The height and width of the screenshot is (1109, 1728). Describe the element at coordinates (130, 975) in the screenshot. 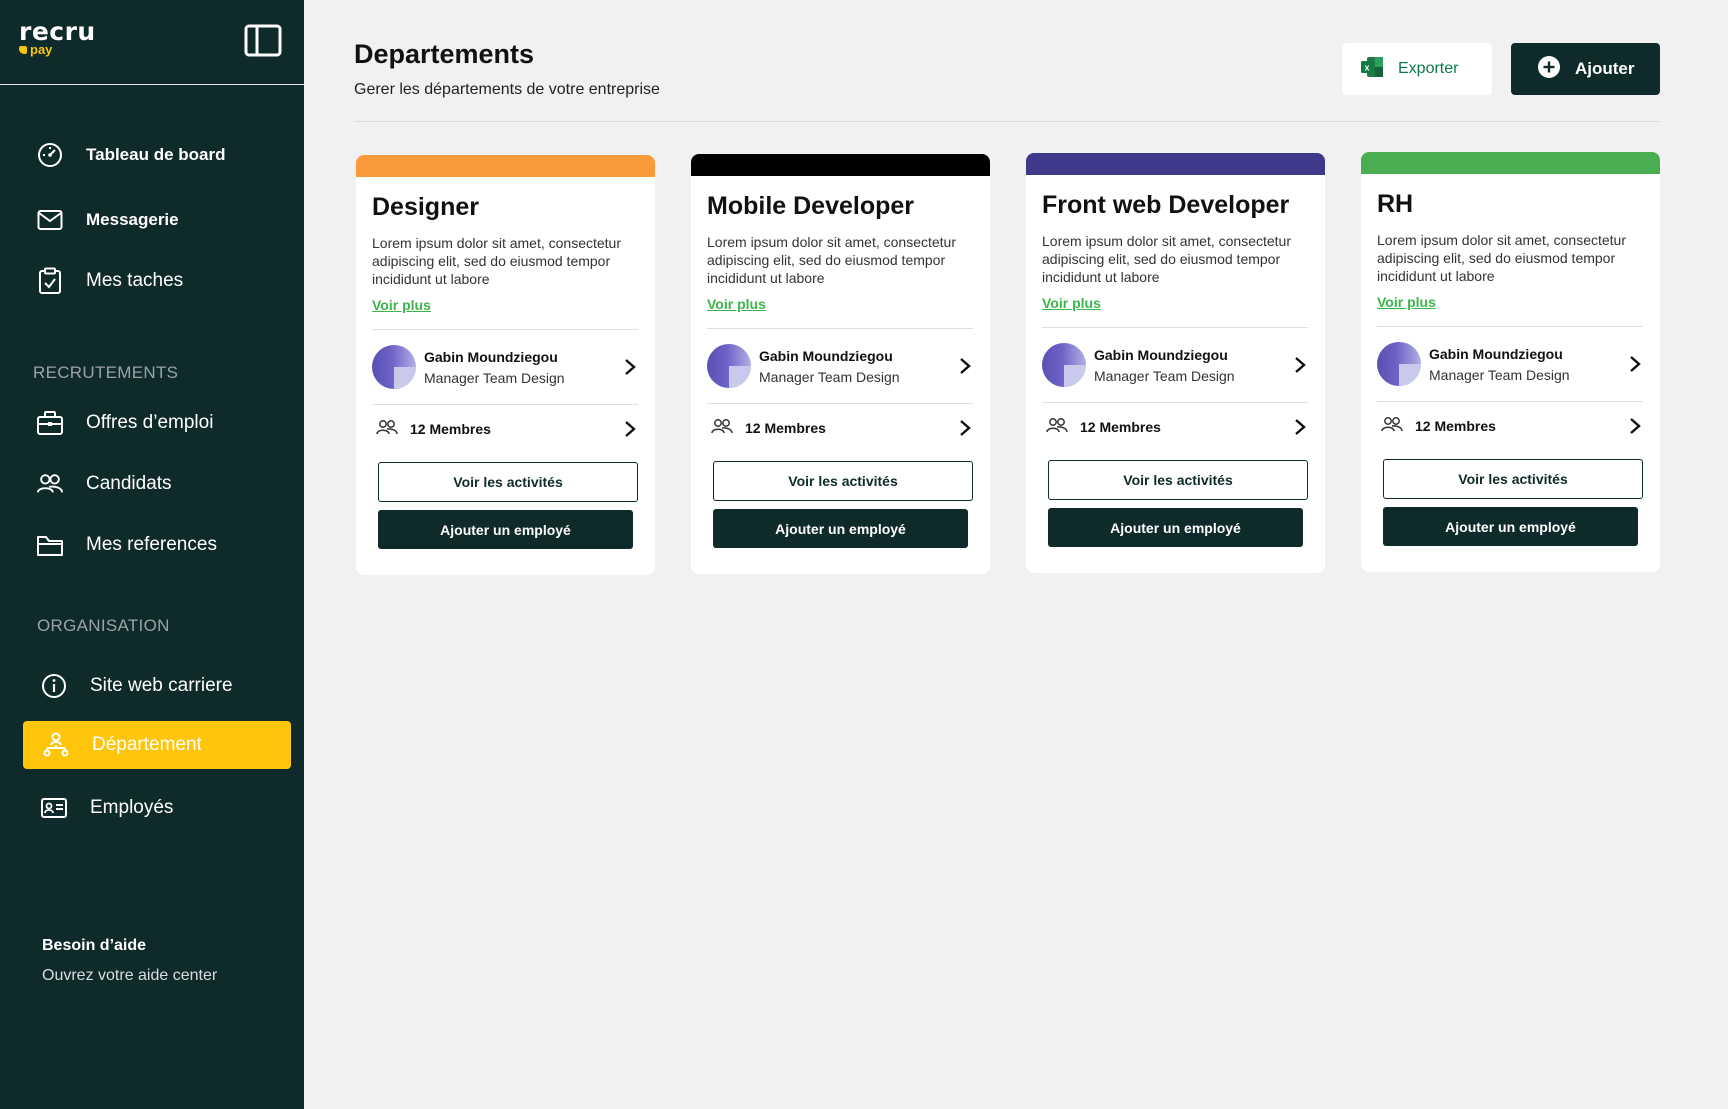

I see `help-subtitle: Ouvrez votre aide center` at that location.